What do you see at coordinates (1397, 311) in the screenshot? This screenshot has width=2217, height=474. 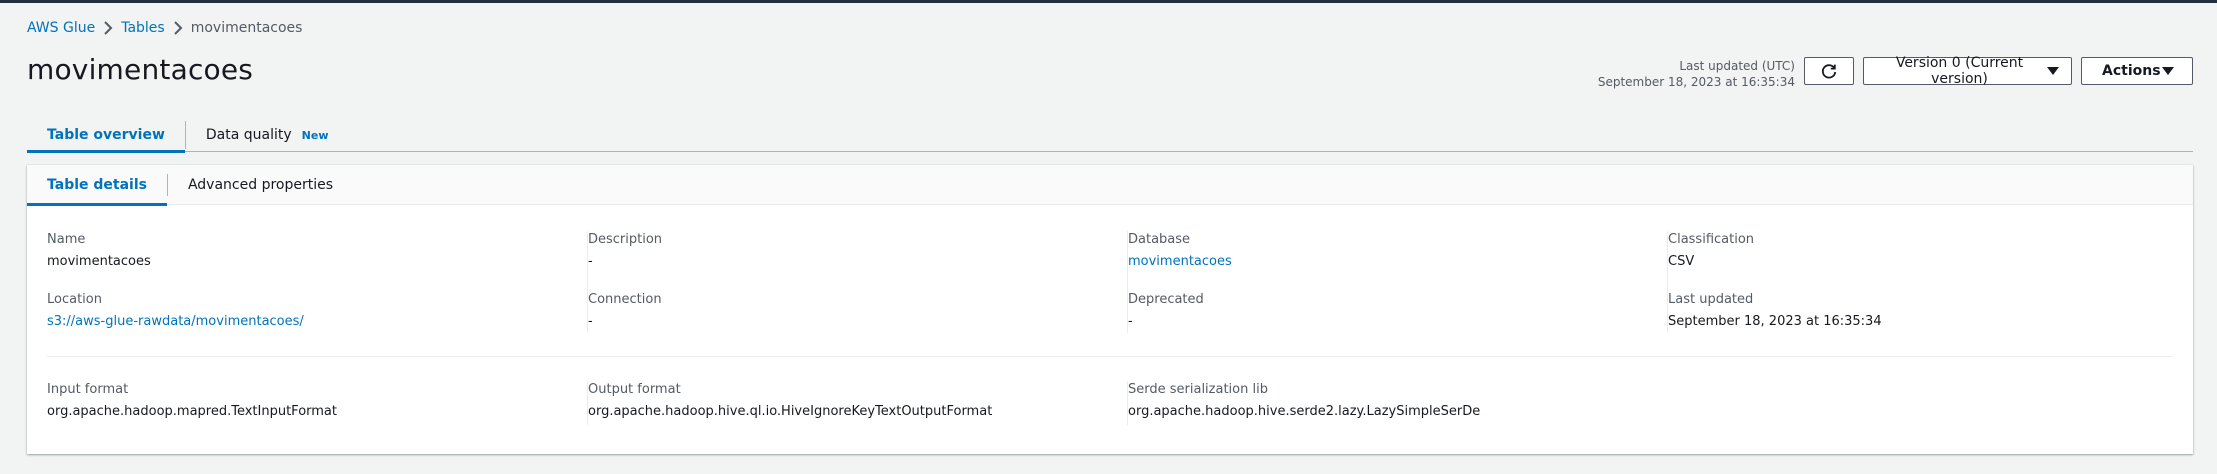 I see `field-deprecated: Deprecated -` at bounding box center [1397, 311].